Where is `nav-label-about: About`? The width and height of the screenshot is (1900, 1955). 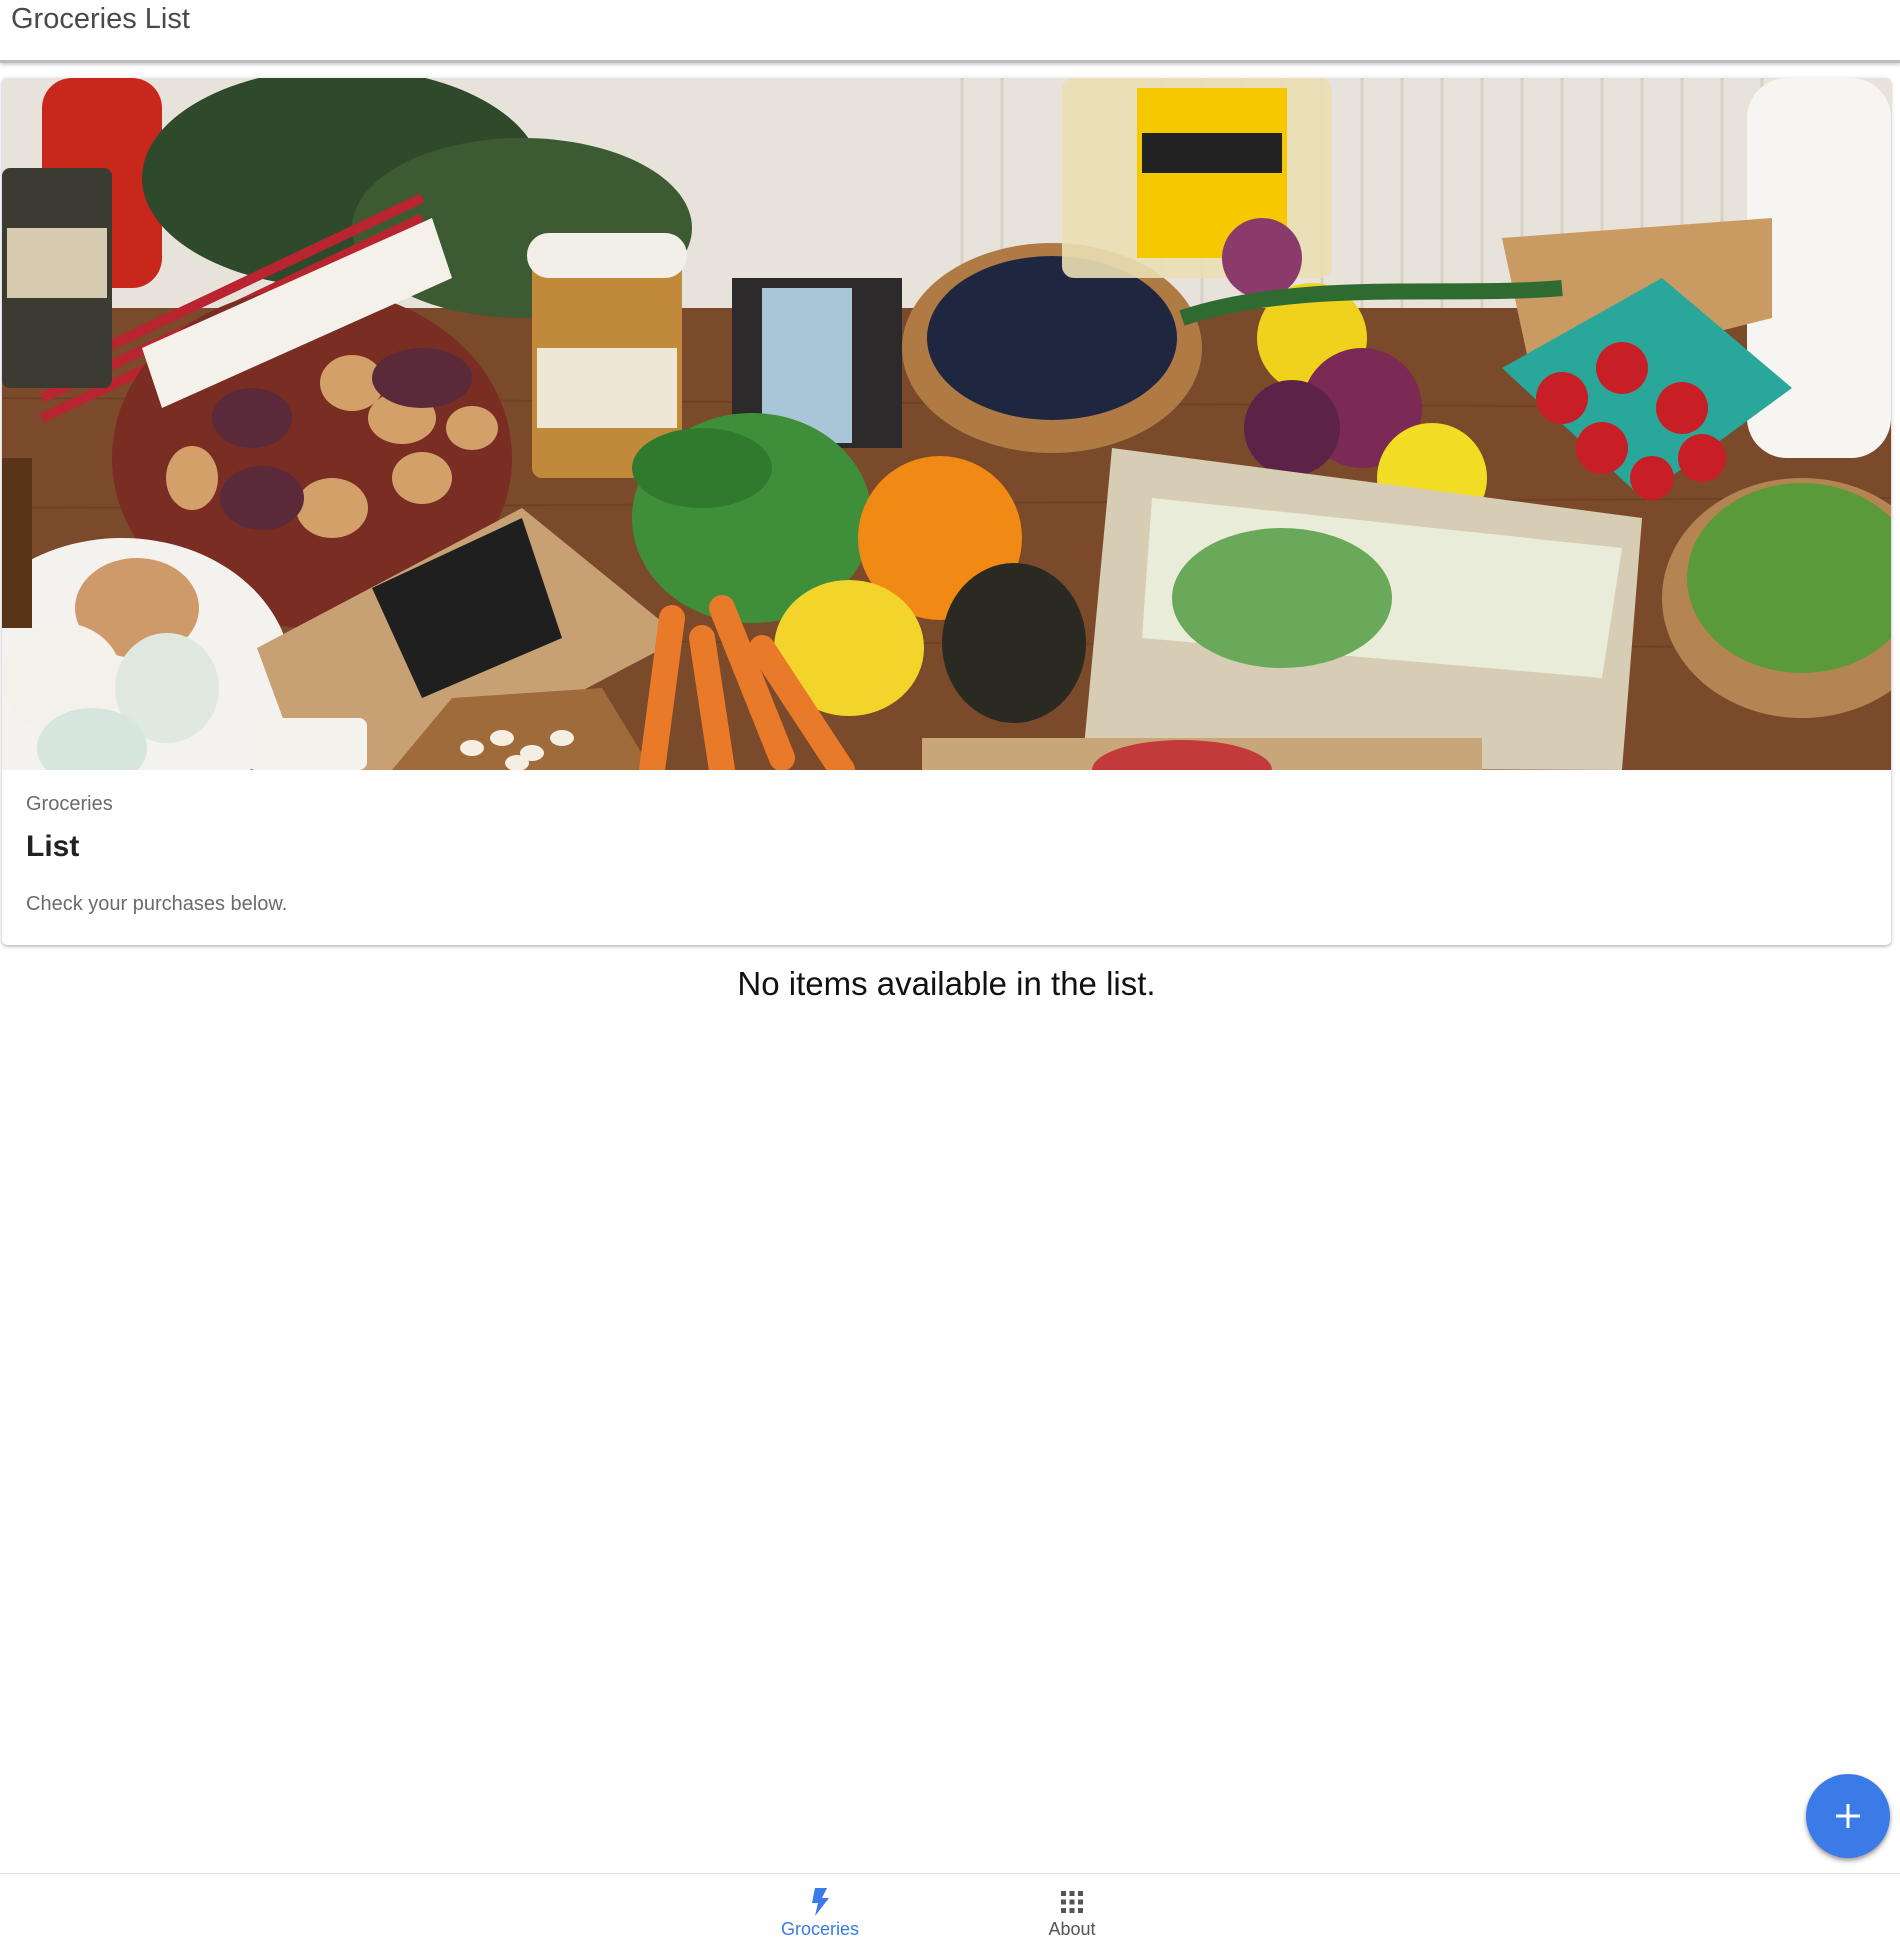
nav-label-about: About is located at coordinates (1072, 1929).